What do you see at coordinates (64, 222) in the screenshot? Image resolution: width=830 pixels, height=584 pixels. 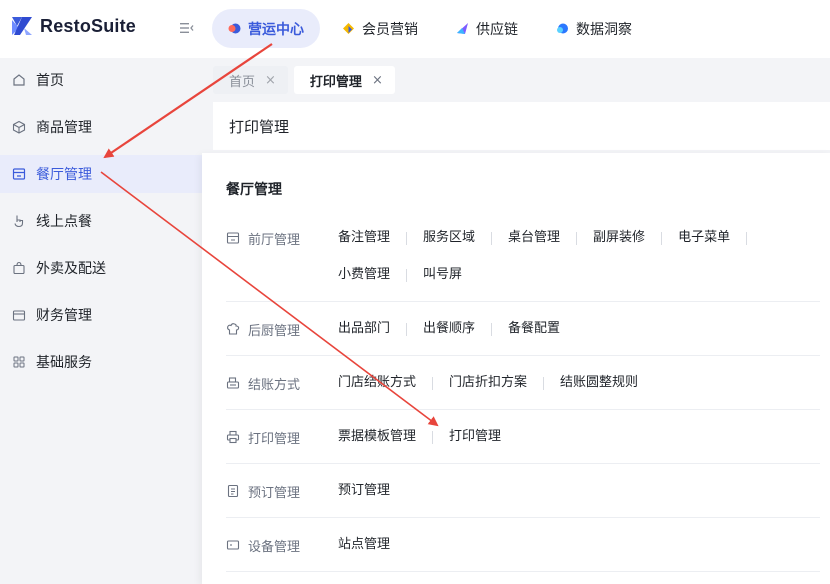 I see `sidebar-item-label: 线上点餐` at bounding box center [64, 222].